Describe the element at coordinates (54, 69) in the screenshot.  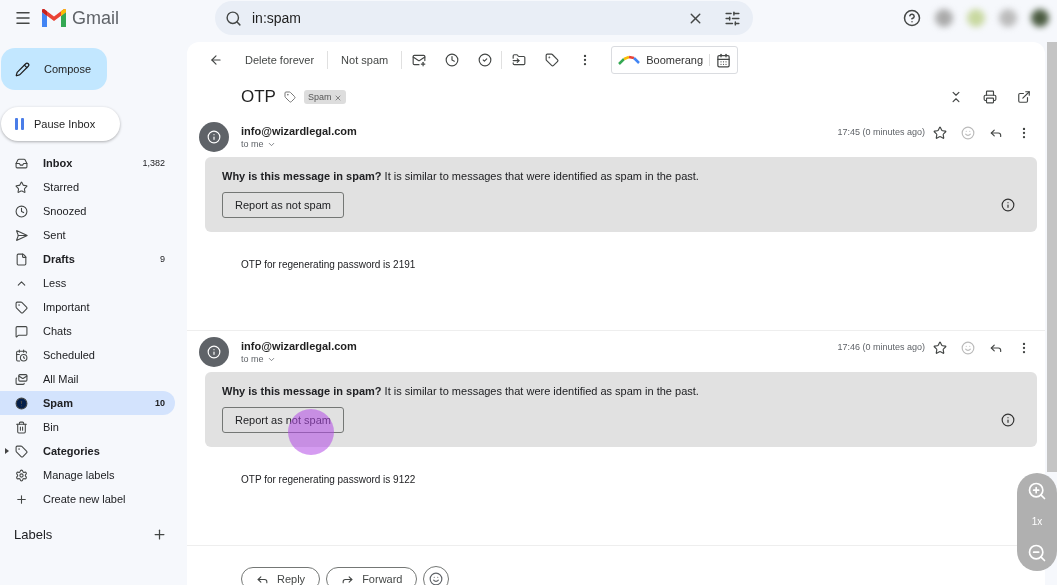
I see `compose-button: Compose` at that location.